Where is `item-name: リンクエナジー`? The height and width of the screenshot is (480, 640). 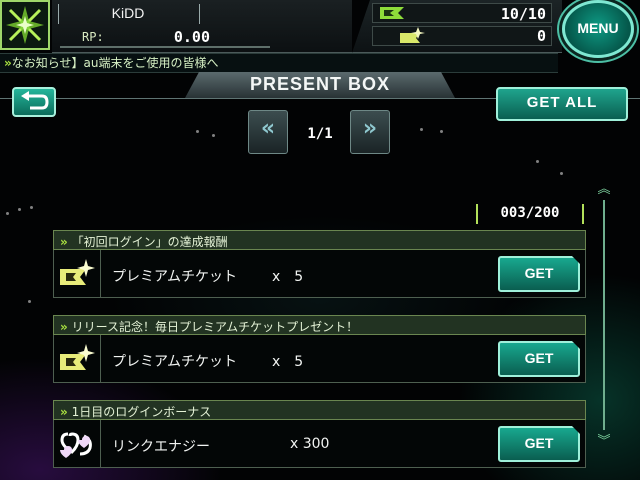 item-name: リンクエナジー is located at coordinates (161, 447).